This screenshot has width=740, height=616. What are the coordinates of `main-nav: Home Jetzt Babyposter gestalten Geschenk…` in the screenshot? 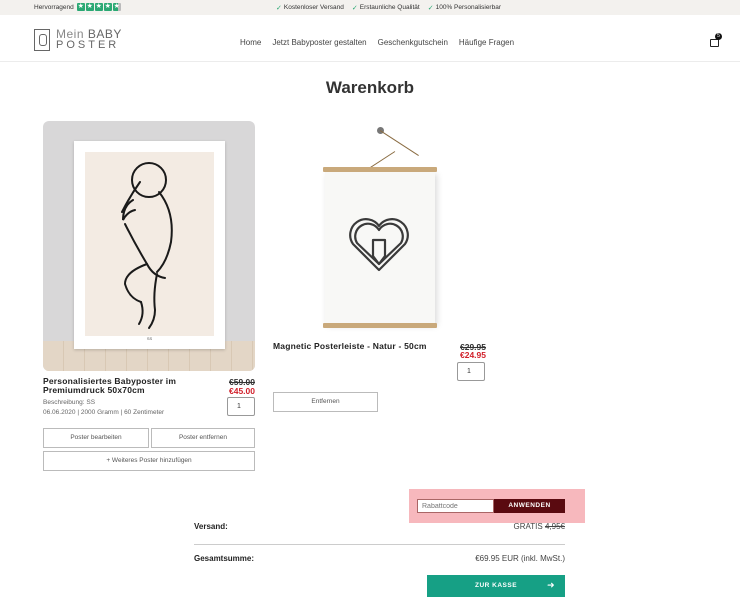 It's located at (377, 42).